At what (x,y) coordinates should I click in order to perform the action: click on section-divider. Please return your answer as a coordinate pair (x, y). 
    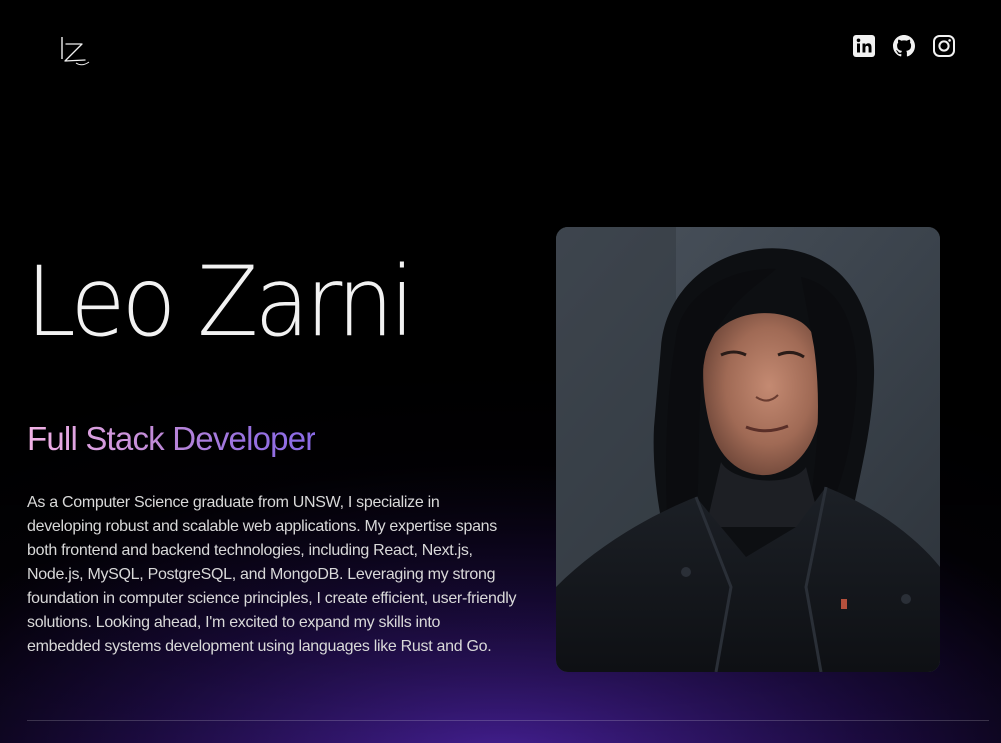
    Looking at the image, I should click on (508, 720).